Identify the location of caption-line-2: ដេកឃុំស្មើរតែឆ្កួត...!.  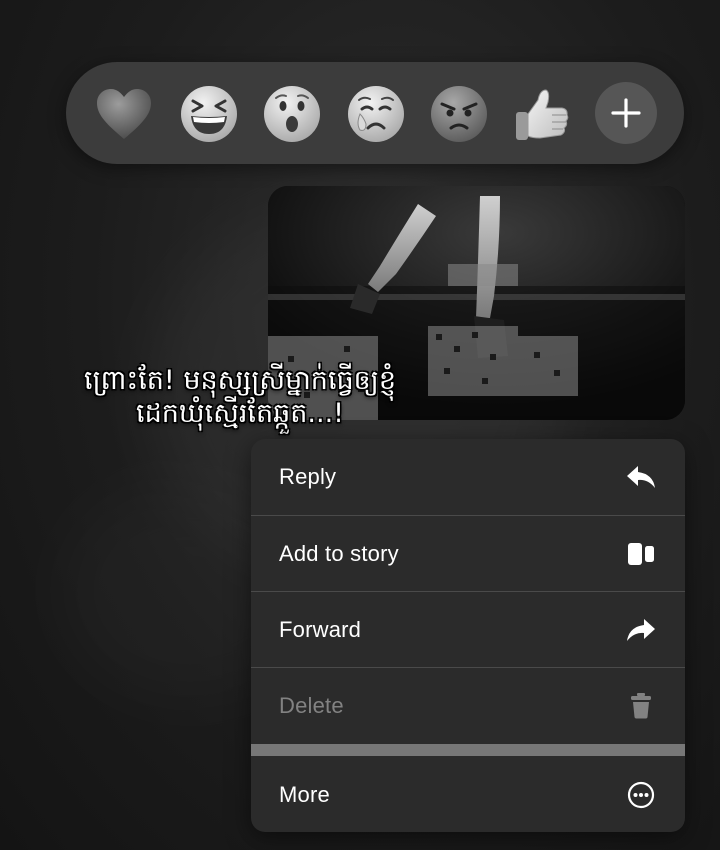
(240, 413).